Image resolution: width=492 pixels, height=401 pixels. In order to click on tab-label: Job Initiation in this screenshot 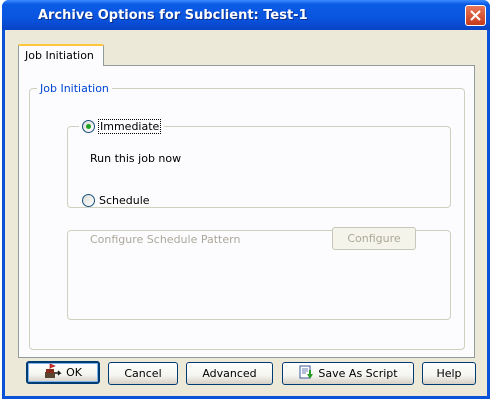, I will do `click(59, 55)`.